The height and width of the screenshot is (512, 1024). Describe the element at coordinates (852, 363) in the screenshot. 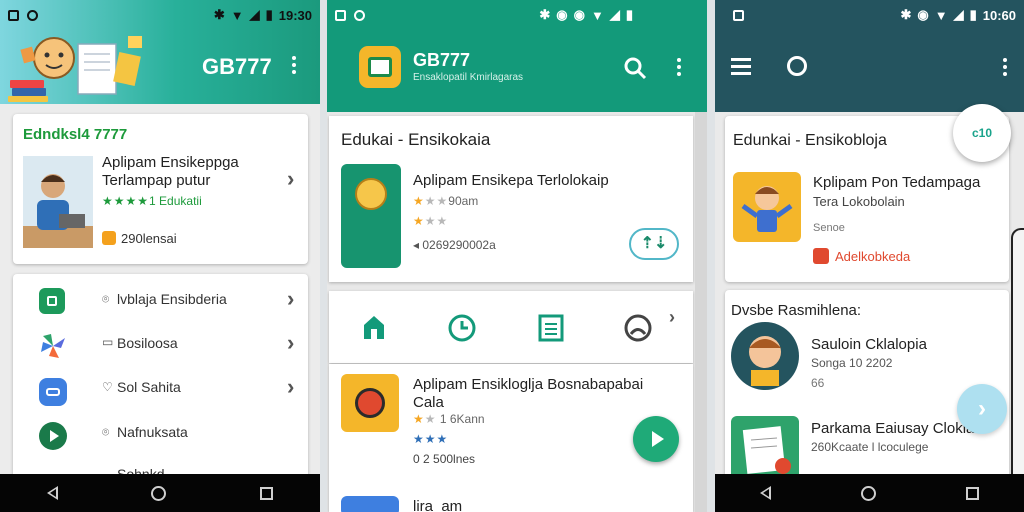

I see `list-app-subtitle: Songa 10 2202` at that location.